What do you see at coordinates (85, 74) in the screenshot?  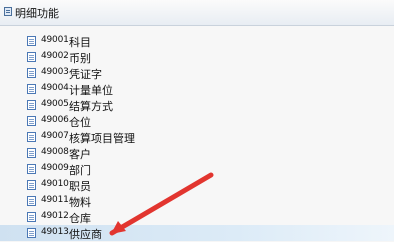 I see `item-label: 凭证字` at bounding box center [85, 74].